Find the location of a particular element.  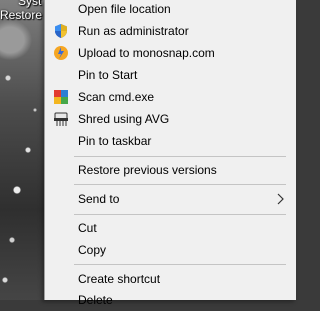

menu-item-label: Shred using AVG is located at coordinates (124, 119).